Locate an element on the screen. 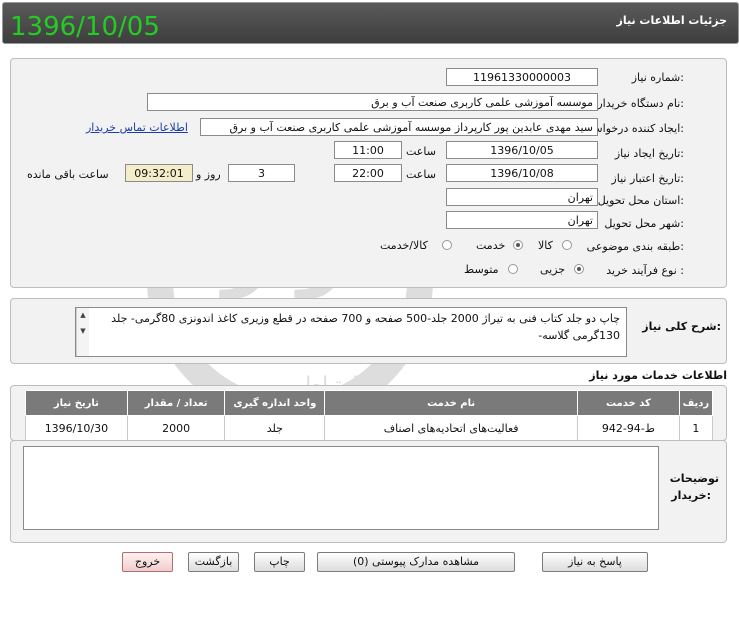  process-radio-medium is located at coordinates (513, 269).